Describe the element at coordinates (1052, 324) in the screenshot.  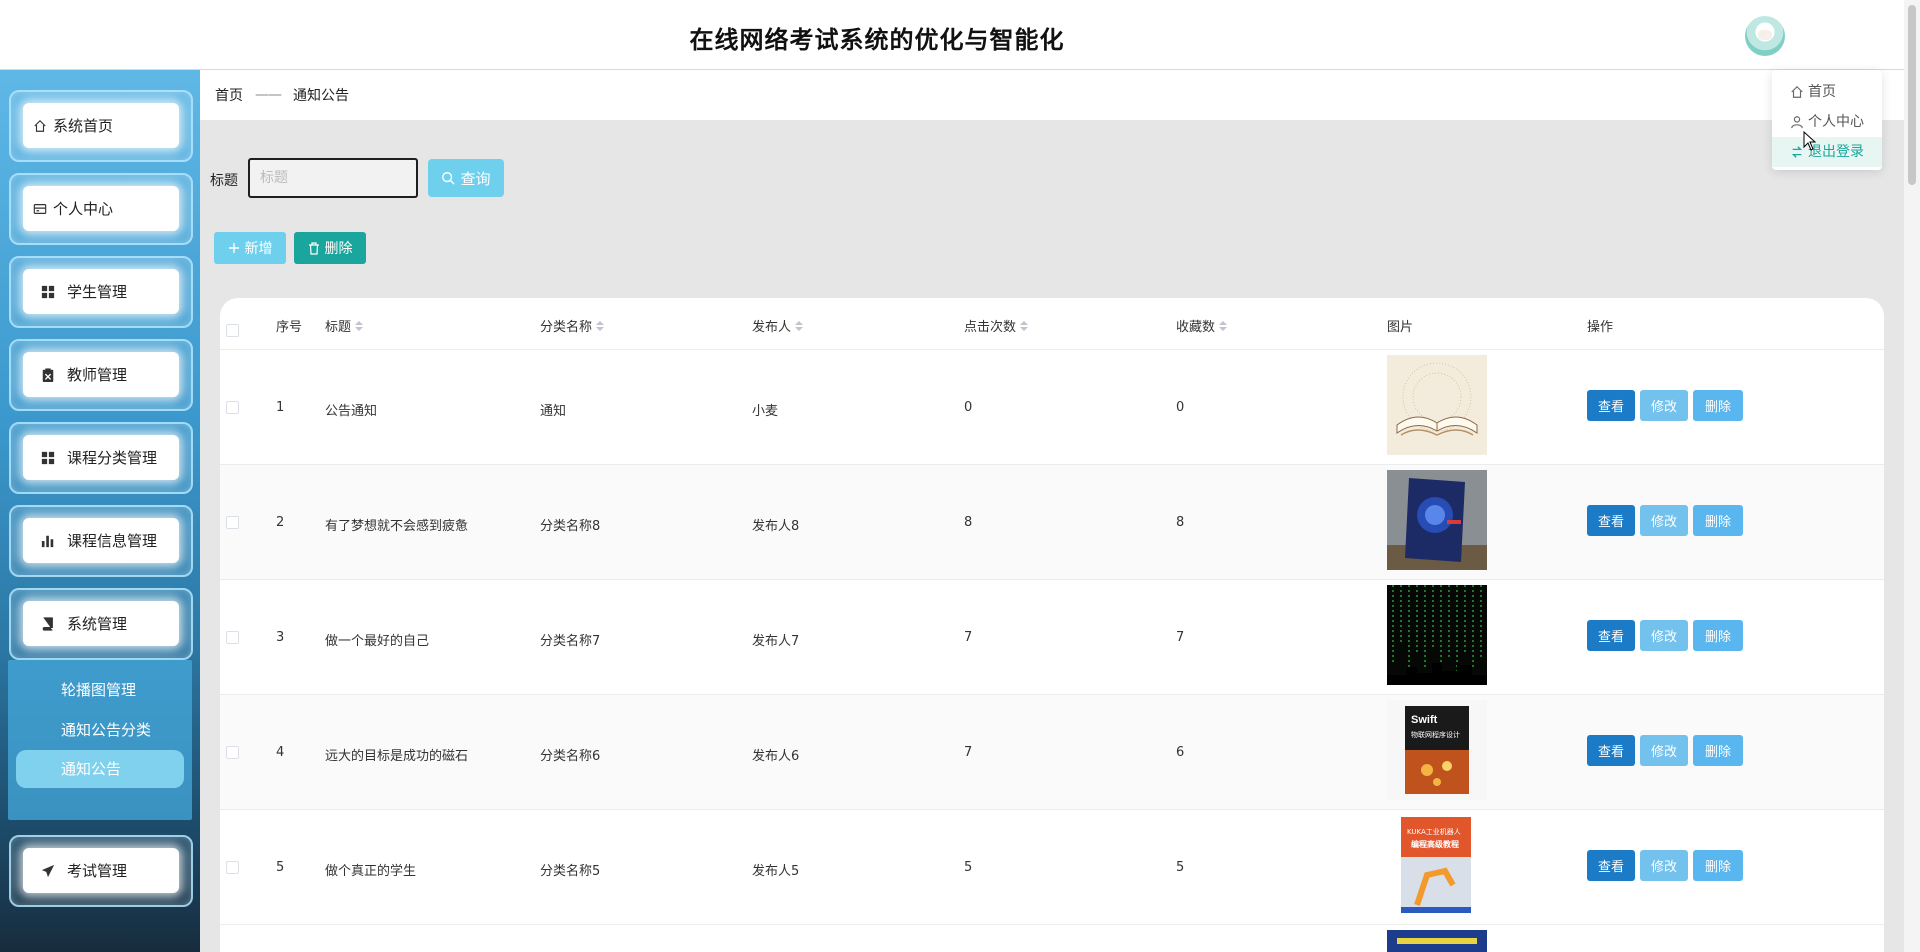
I see `table-header: 序号 标题 分类名称 发布人 点击次数 收藏数 图片 操作` at that location.